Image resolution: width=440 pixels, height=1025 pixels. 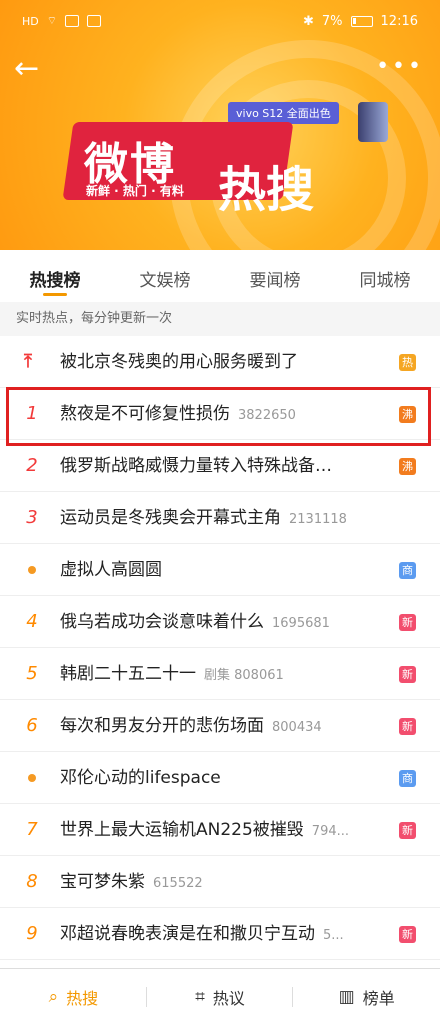 I want to click on item-title-text: 邓超说春晚表演是在和撒贝宁互动, so click(x=187, y=934).